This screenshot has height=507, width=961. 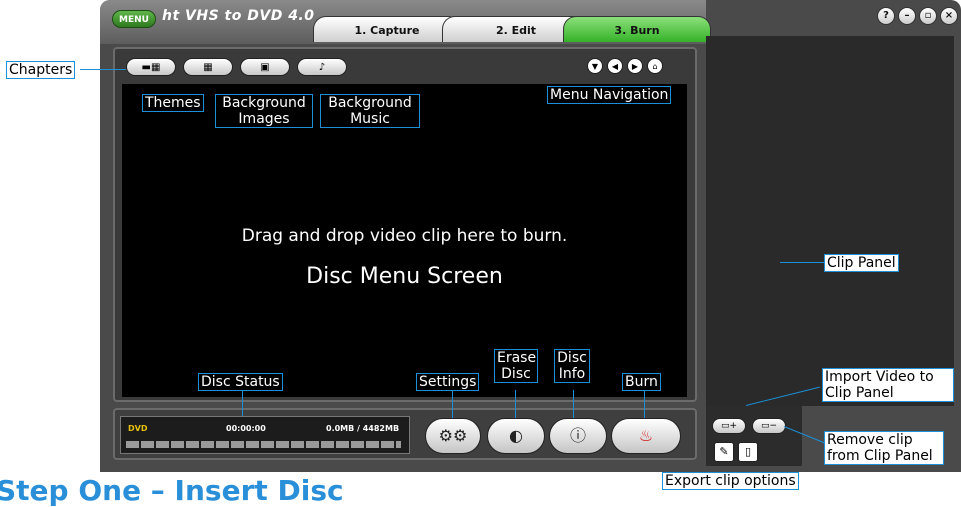 I want to click on disc-type: DVD, so click(x=138, y=428).